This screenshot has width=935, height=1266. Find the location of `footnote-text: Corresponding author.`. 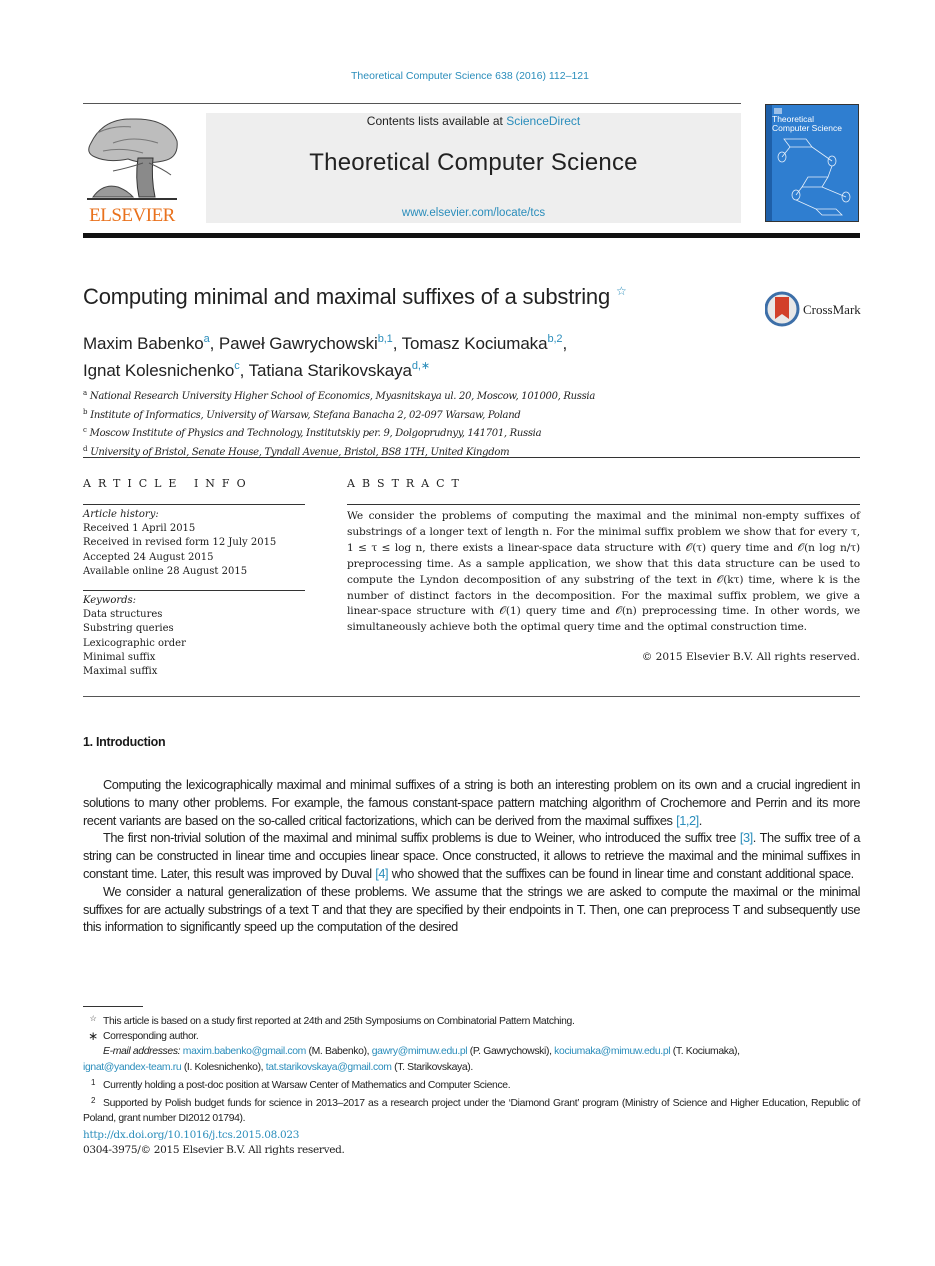

footnote-text: Corresponding author. is located at coordinates (151, 1037).